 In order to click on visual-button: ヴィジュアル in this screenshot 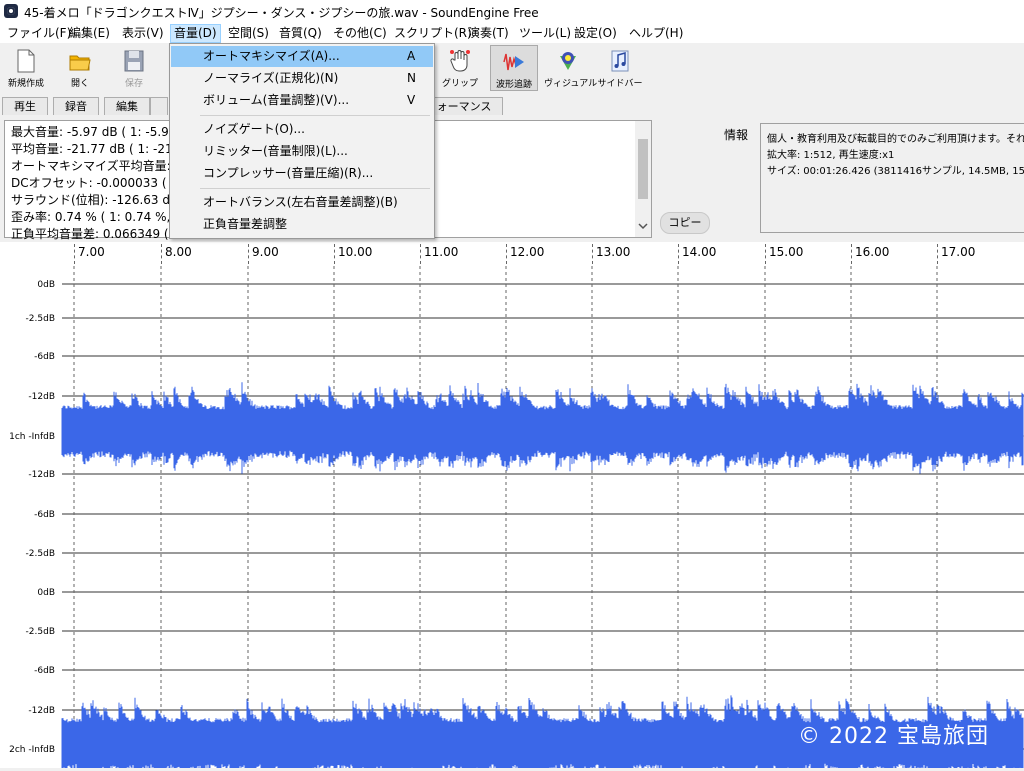, I will do `click(571, 68)`.